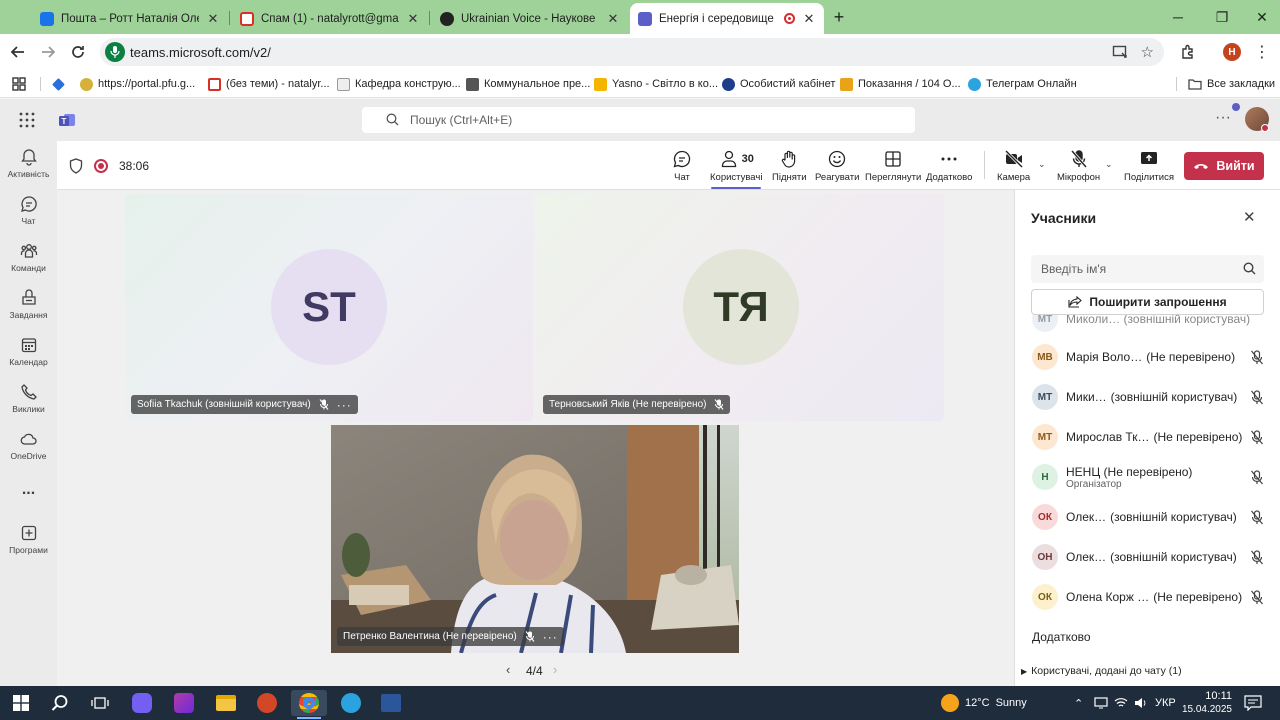  What do you see at coordinates (130, 18) in the screenshot?
I see `browser-tab-mail: Пошта – Ротт Наталія Олександ ✕` at bounding box center [130, 18].